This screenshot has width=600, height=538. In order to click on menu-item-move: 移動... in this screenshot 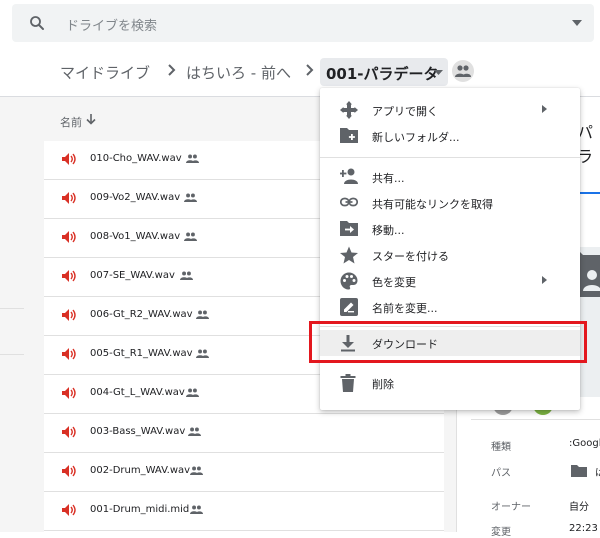, I will do `click(450, 229)`.